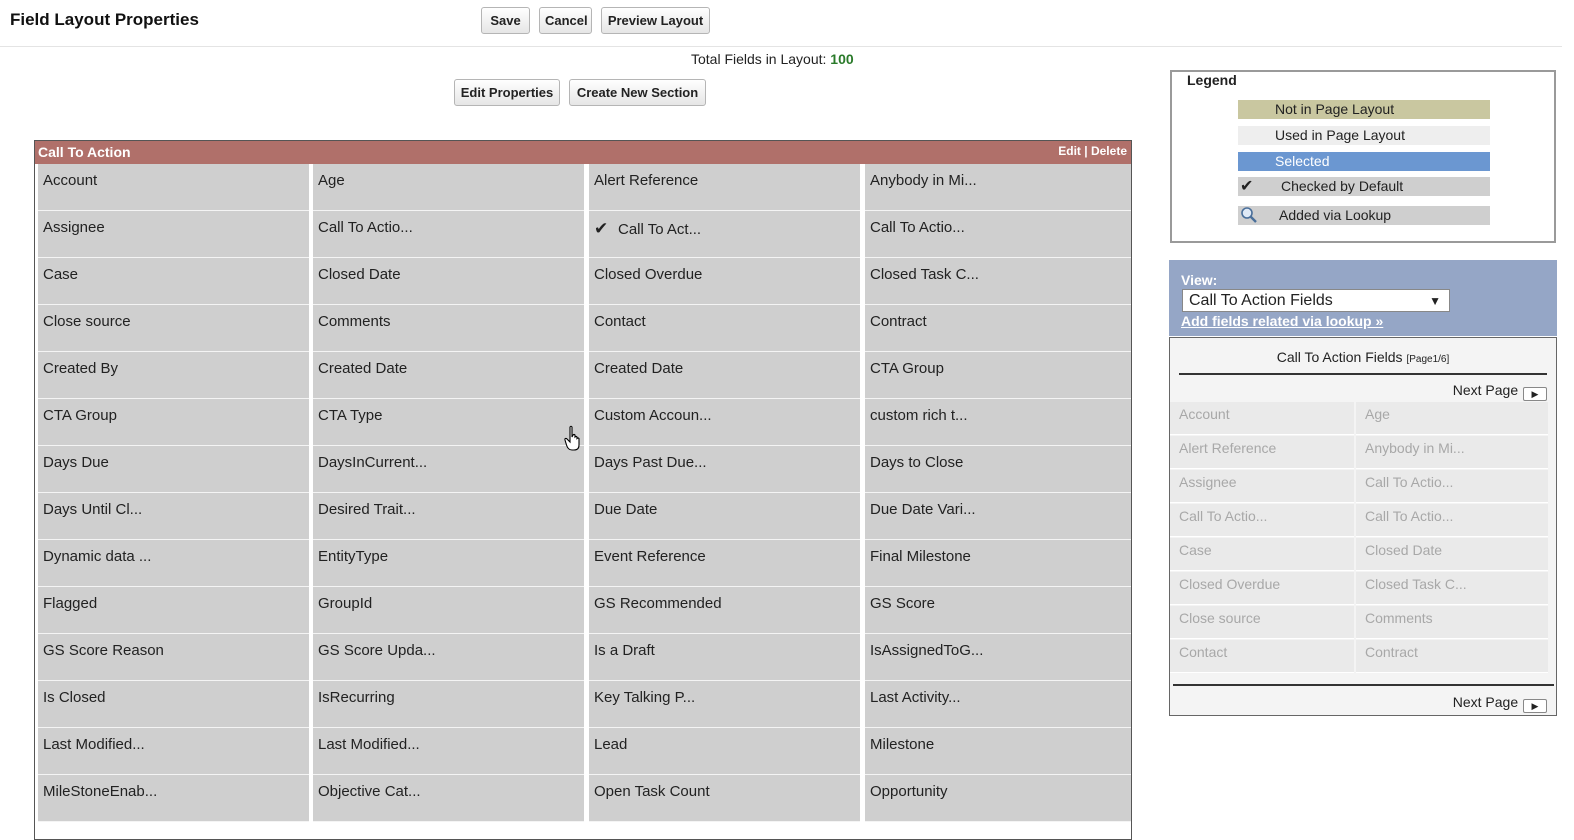 The width and height of the screenshot is (1574, 840). I want to click on save-button: Save, so click(505, 20).